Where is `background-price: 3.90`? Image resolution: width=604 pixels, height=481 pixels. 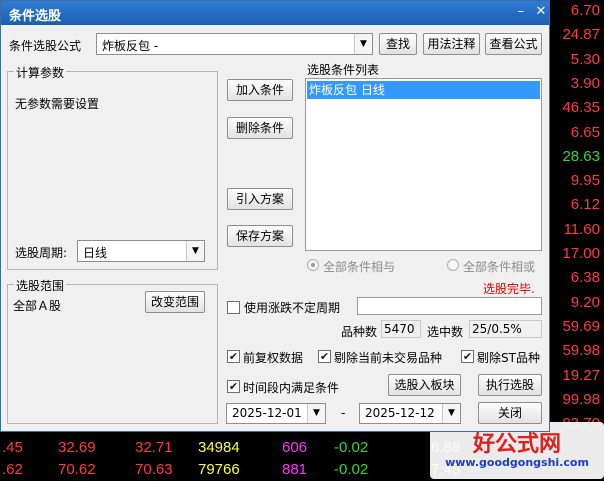 background-price: 3.90 is located at coordinates (585, 83).